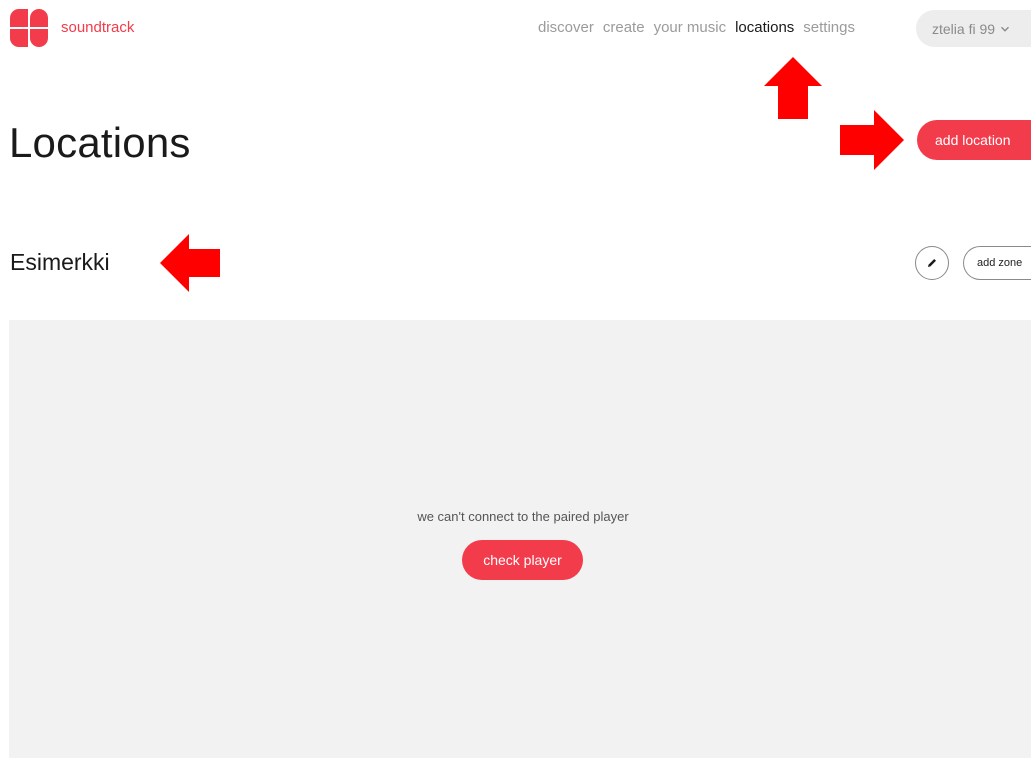  I want to click on account-menu: ztelia fi 99, so click(973, 28).